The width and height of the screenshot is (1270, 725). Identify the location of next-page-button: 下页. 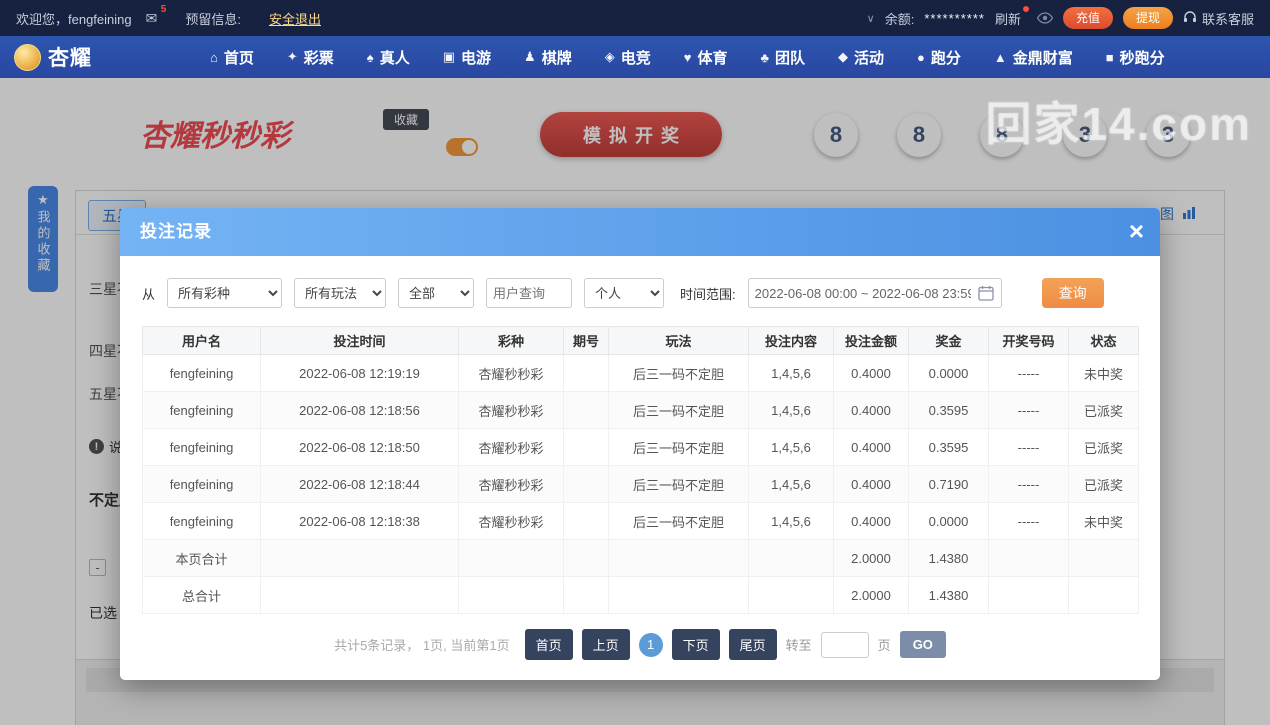
(695, 644).